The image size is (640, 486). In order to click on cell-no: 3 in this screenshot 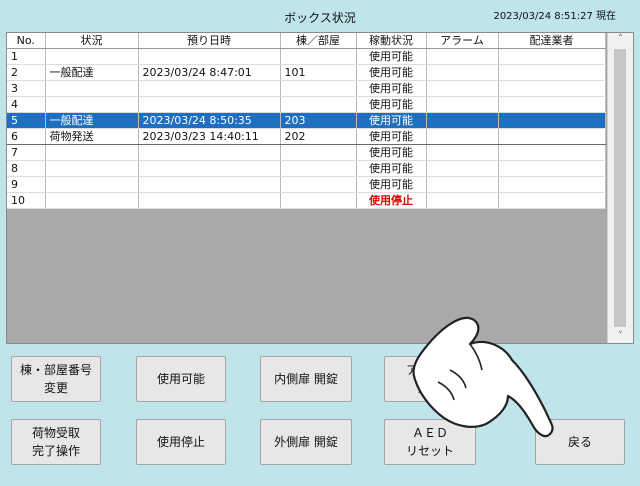, I will do `click(26, 88)`.